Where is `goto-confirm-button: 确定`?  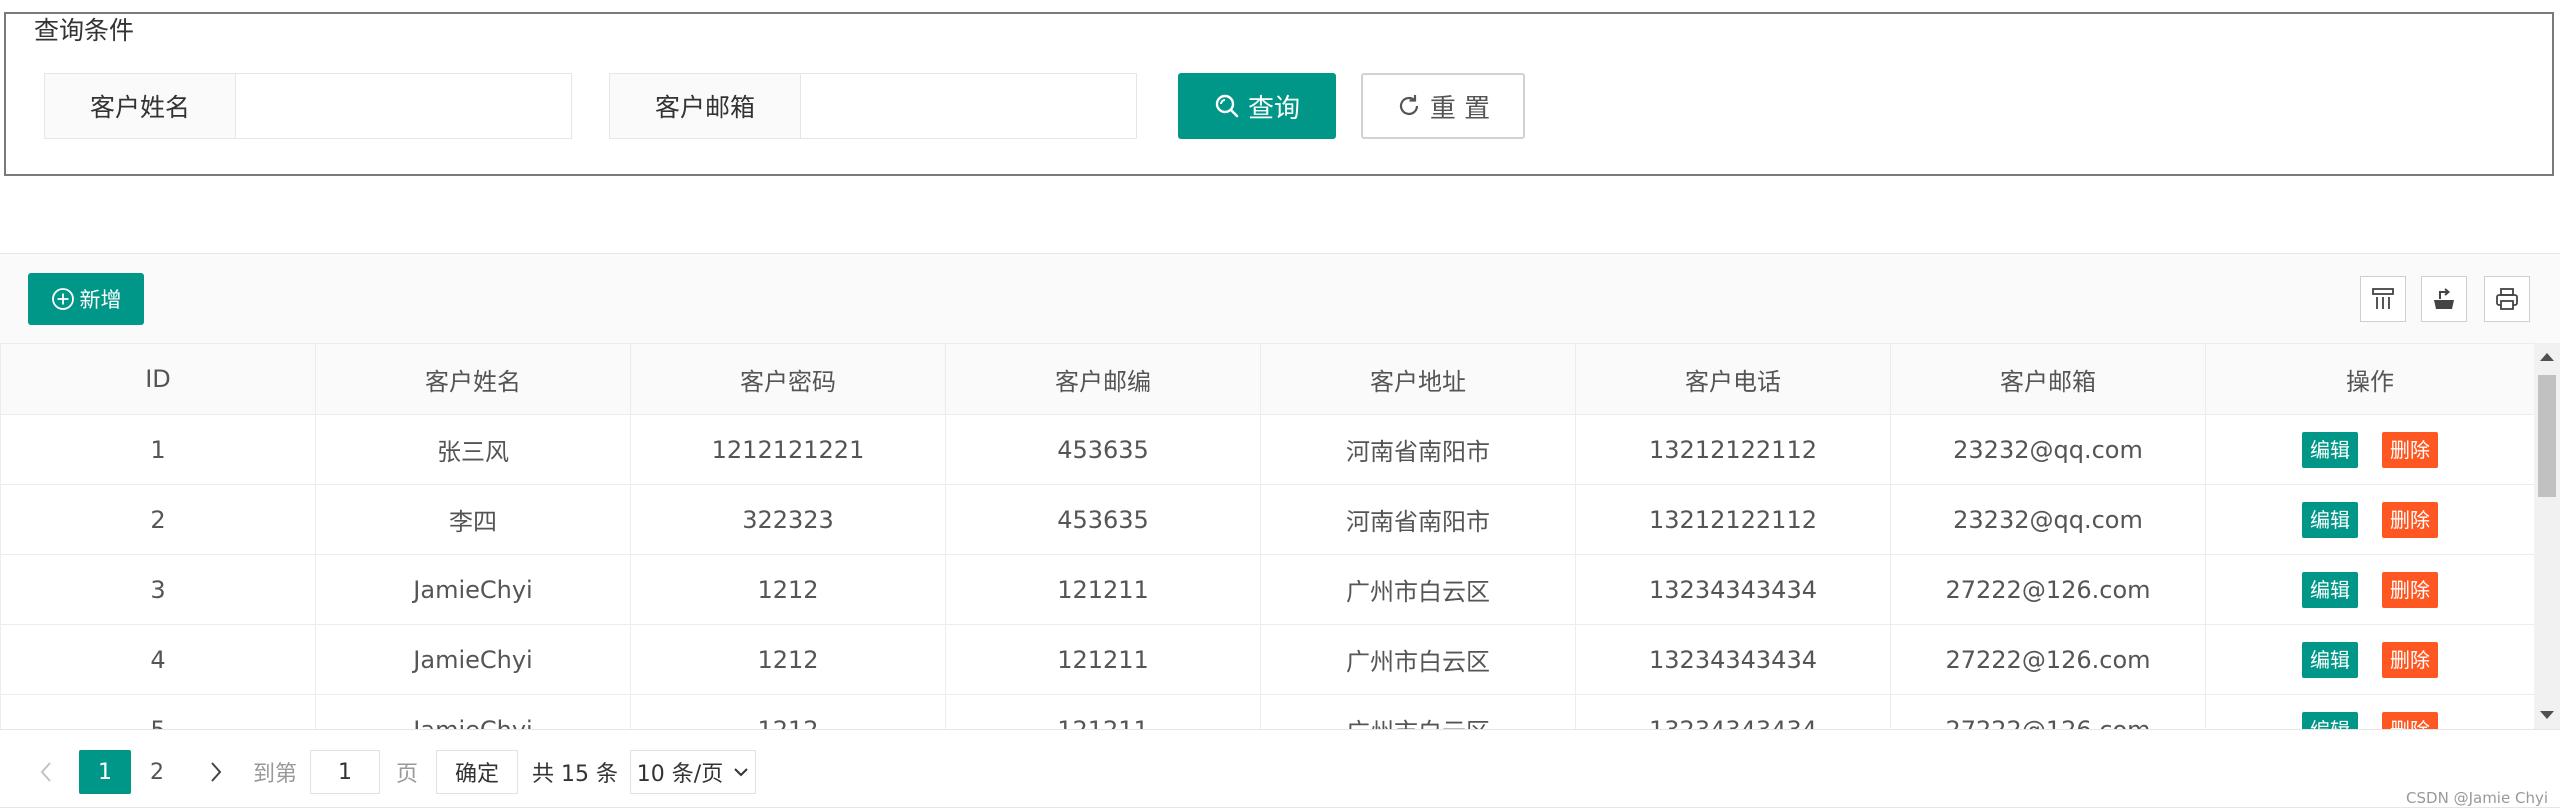
goto-confirm-button: 确定 is located at coordinates (477, 772).